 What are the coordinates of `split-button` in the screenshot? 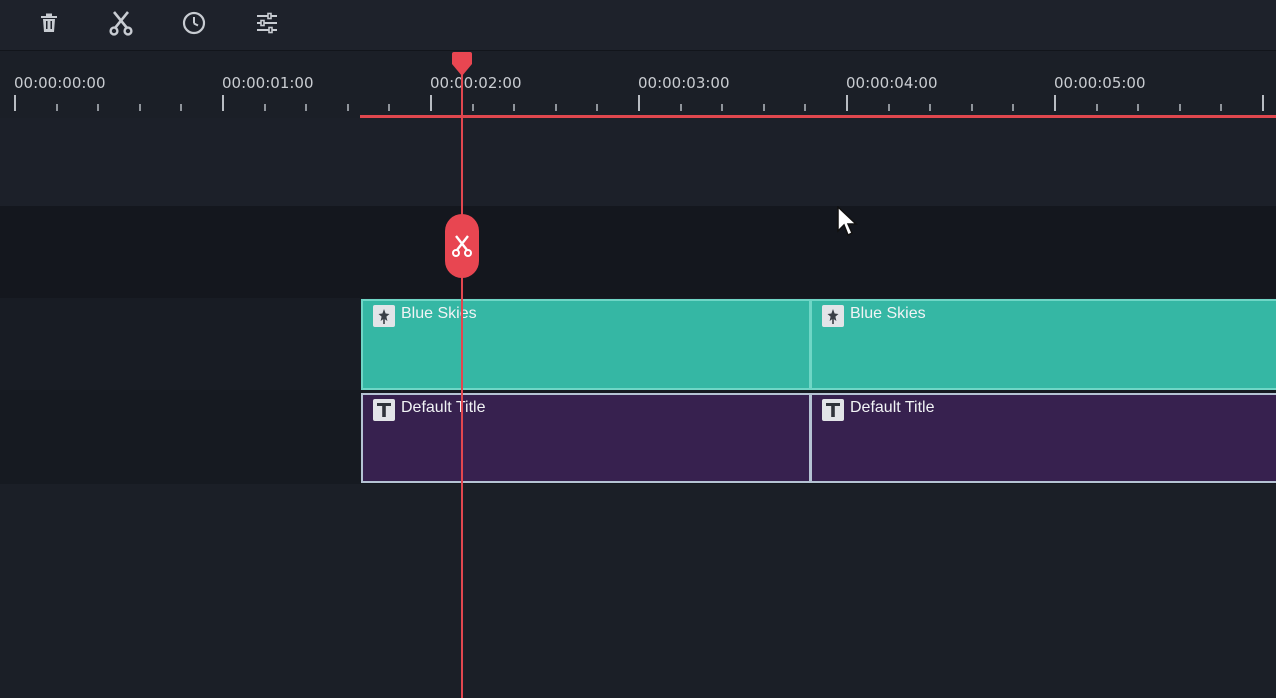 It's located at (121, 23).